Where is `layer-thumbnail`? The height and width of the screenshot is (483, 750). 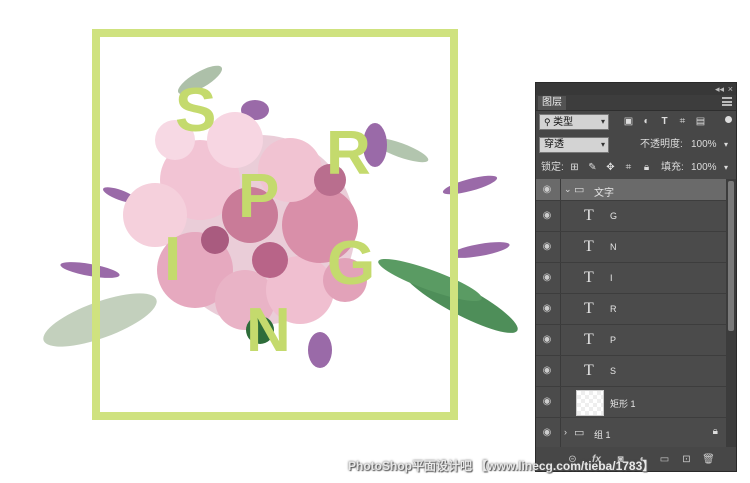
layer-thumbnail is located at coordinates (590, 403).